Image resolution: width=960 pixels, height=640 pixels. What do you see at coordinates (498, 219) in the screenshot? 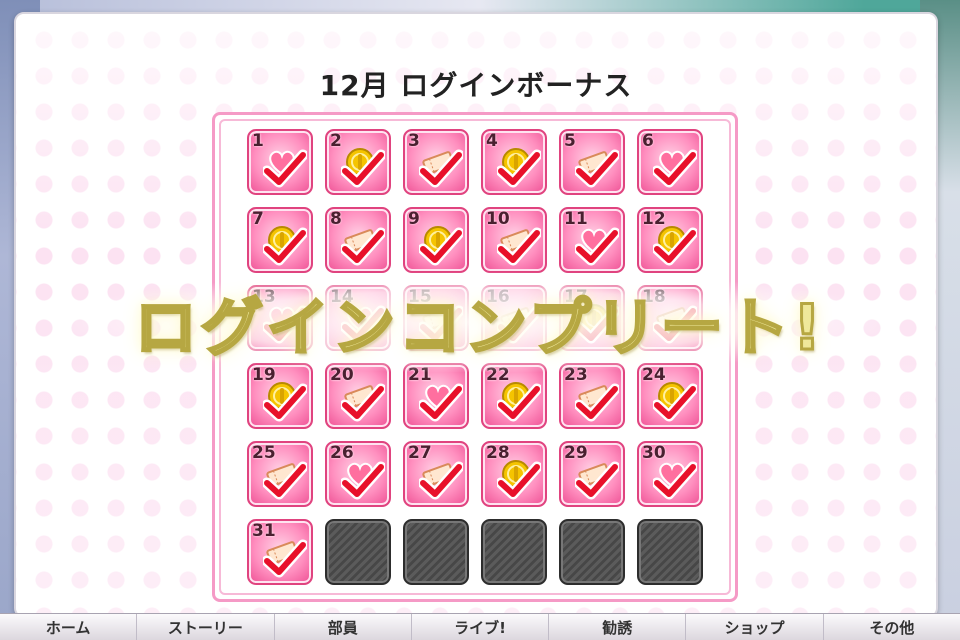
I see `day-number: 10` at bounding box center [498, 219].